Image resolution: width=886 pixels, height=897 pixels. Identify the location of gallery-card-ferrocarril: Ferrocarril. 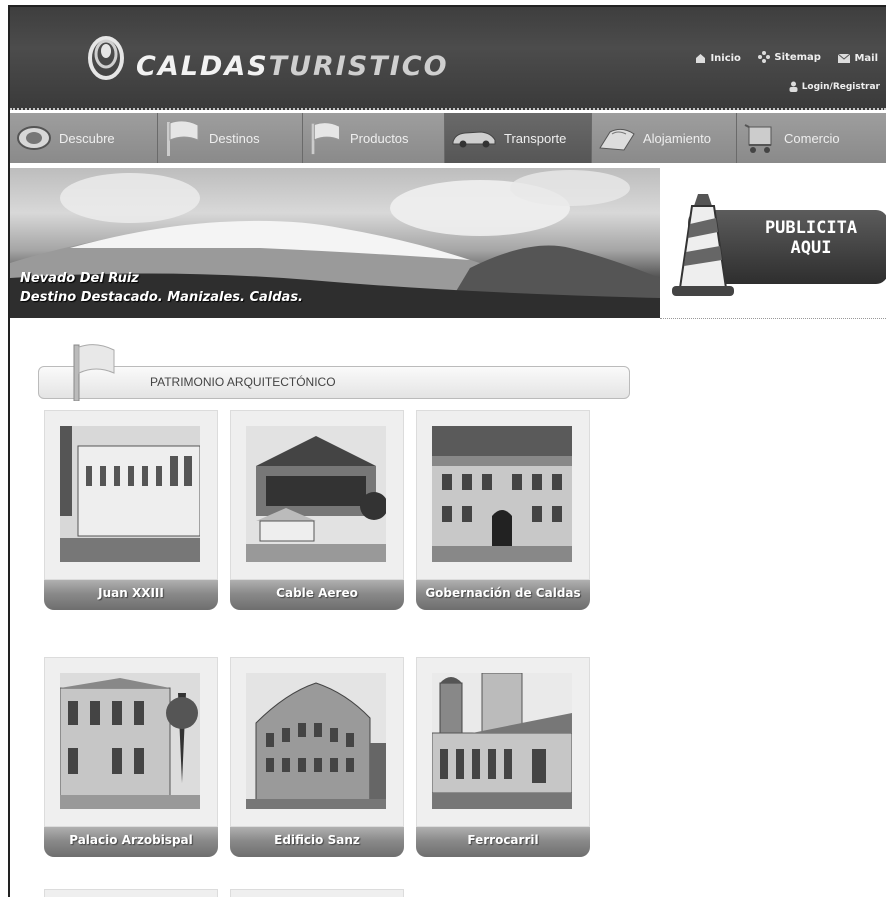
(503, 757).